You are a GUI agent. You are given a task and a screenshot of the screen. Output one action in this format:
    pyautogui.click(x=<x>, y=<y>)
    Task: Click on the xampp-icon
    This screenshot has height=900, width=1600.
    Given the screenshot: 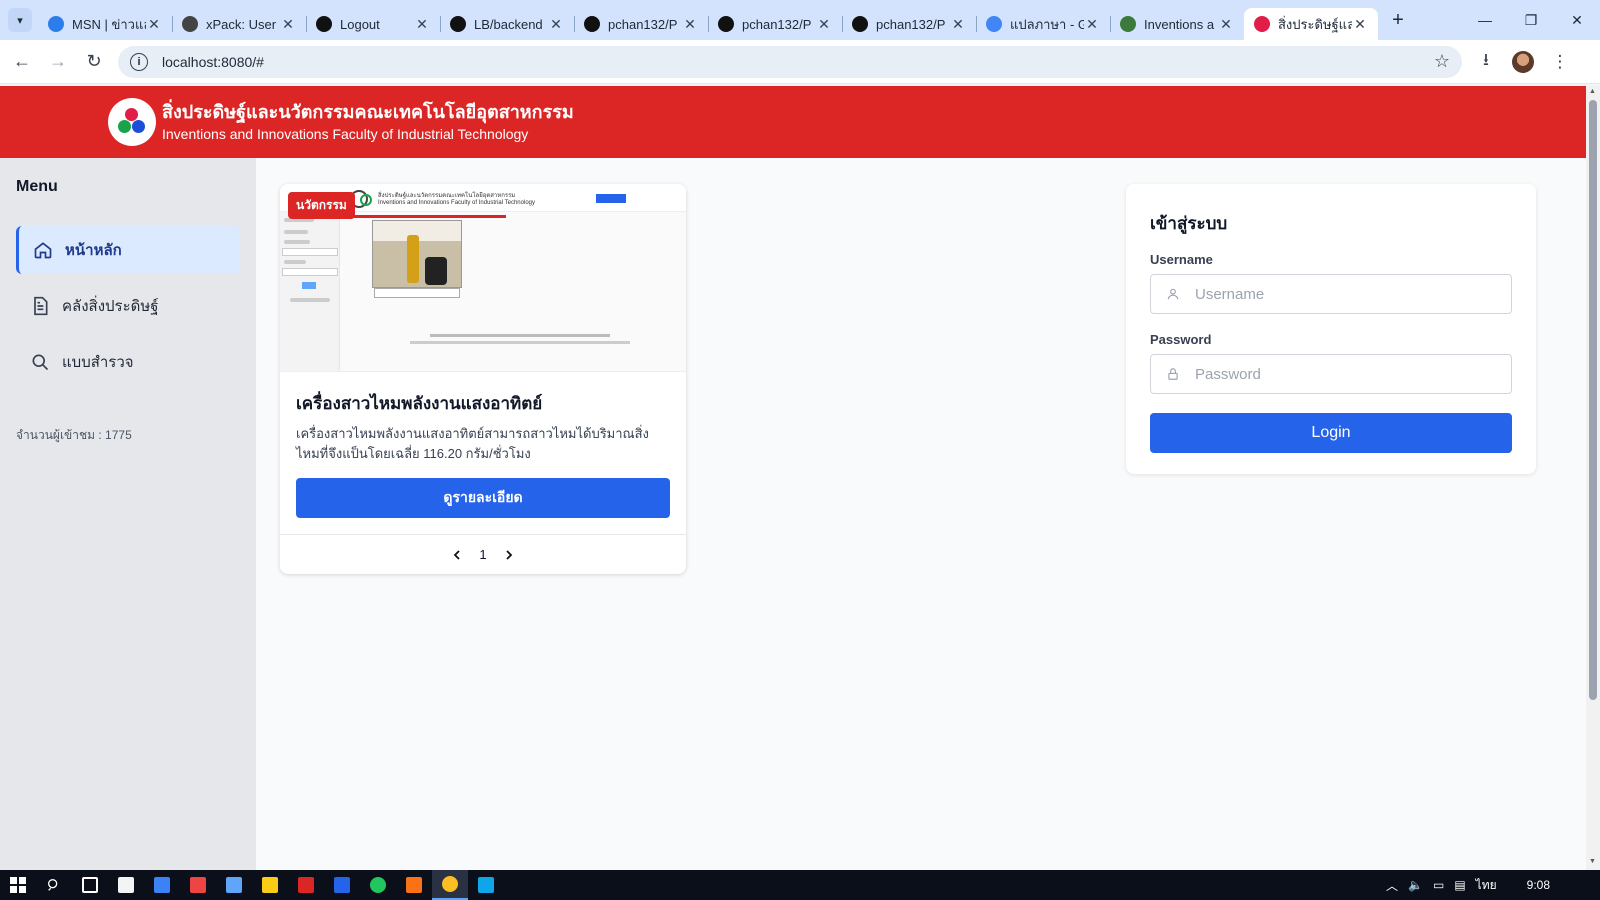 What is the action you would take?
    pyautogui.click(x=414, y=885)
    